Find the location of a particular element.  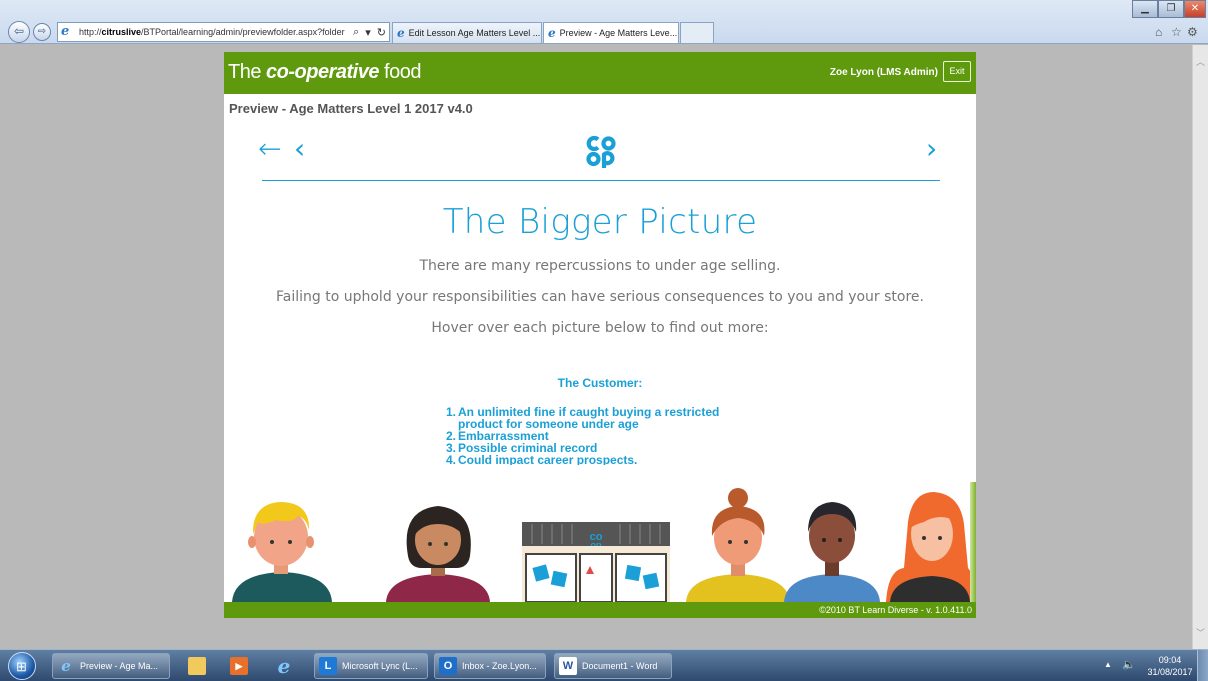

outlook-icon: O is located at coordinates (448, 666).